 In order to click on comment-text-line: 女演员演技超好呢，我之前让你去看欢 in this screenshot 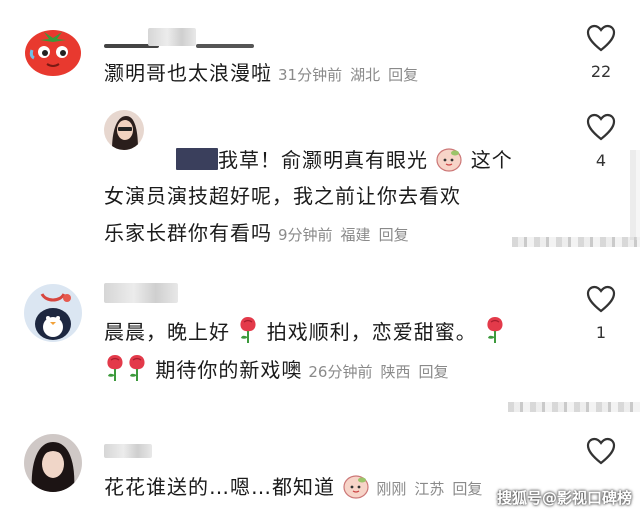, I will do `click(282, 196)`.